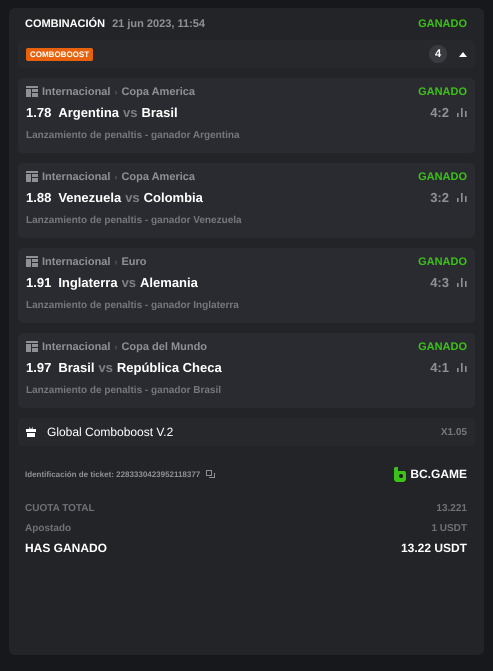  What do you see at coordinates (112, 474) in the screenshot?
I see `ticket-id: Identificación de ticket: 2283330423952118377` at bounding box center [112, 474].